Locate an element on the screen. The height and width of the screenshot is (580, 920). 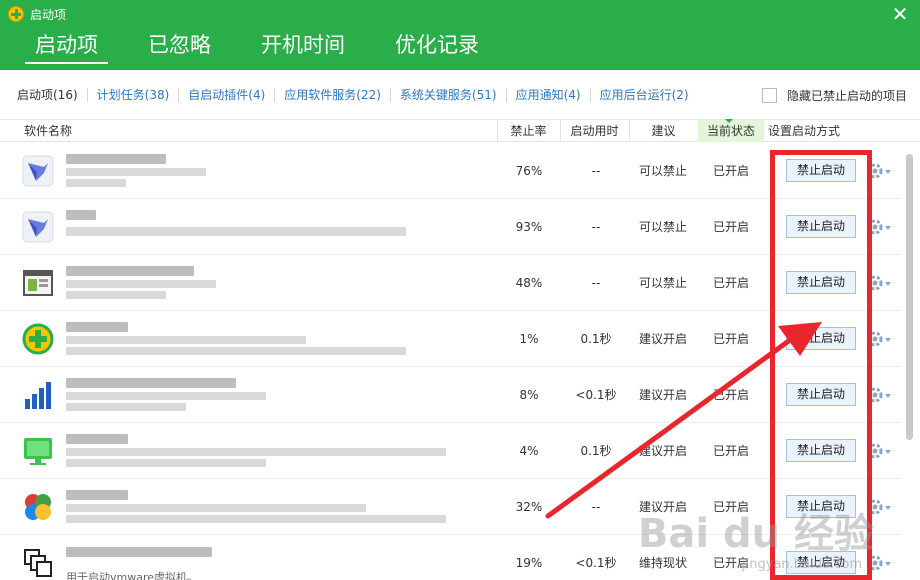
software-name-redacted: 用于启动vmware虚拟机。 is located at coordinates (276, 561).